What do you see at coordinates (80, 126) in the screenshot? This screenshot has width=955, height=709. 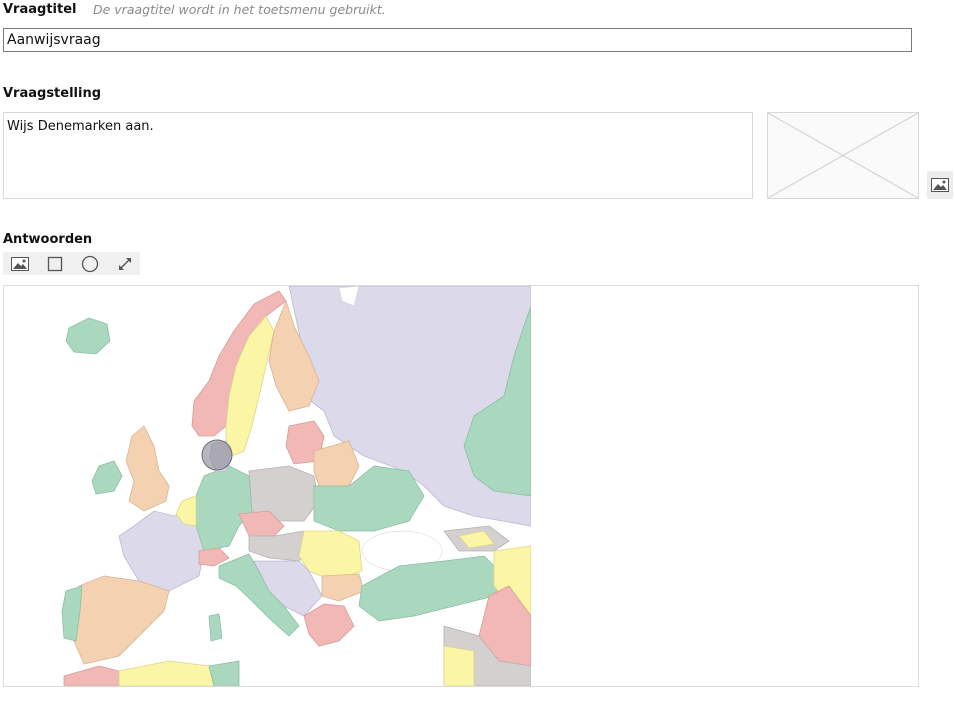 I see `question-text: Wijs Denemarken aan.` at bounding box center [80, 126].